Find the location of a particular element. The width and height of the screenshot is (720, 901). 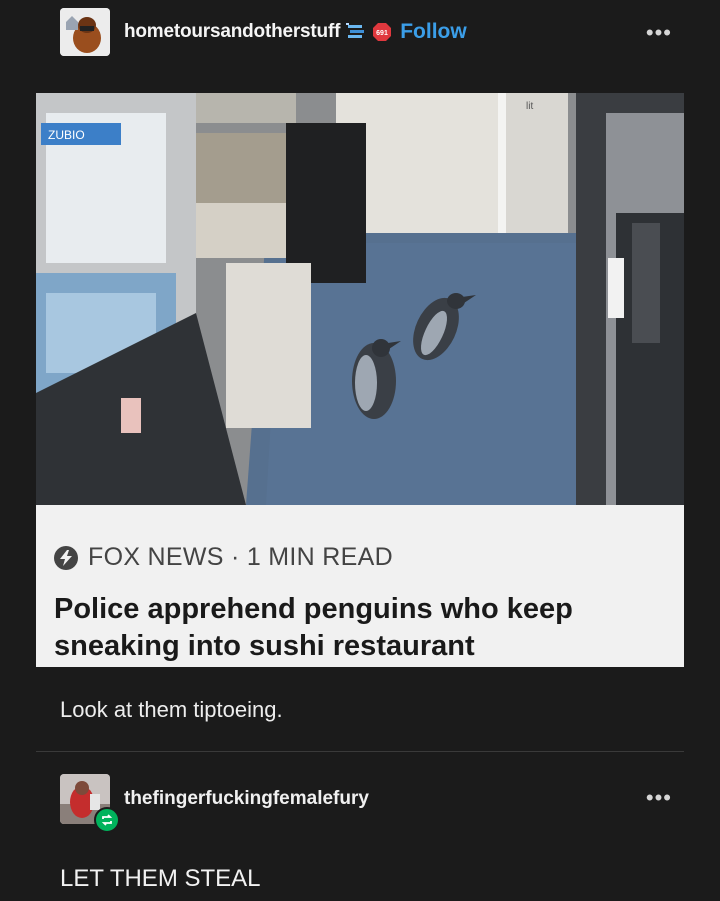

photo-sign-text: ZUBIO is located at coordinates (66, 135).